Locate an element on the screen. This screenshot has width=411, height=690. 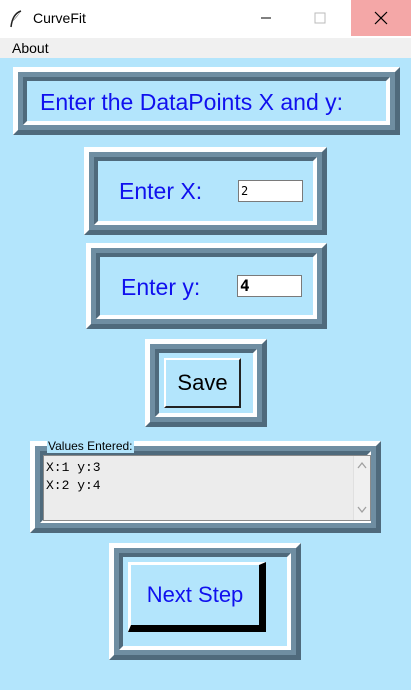
window-title: CurveFit is located at coordinates (59, 18).